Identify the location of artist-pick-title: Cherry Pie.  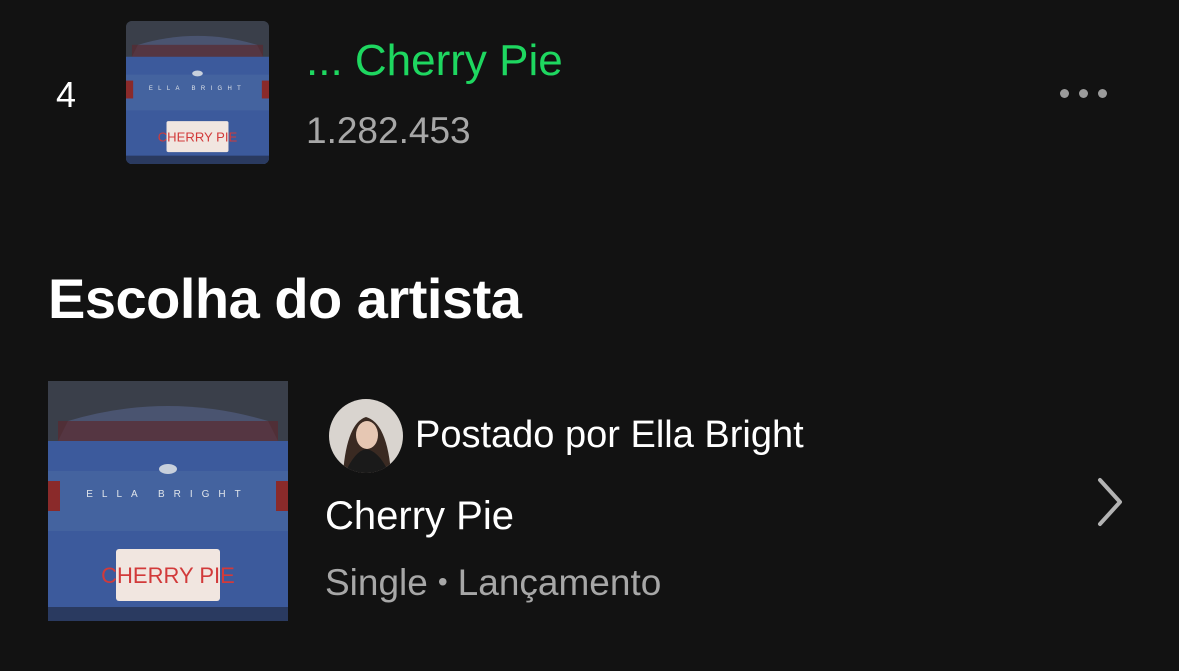
(419, 516).